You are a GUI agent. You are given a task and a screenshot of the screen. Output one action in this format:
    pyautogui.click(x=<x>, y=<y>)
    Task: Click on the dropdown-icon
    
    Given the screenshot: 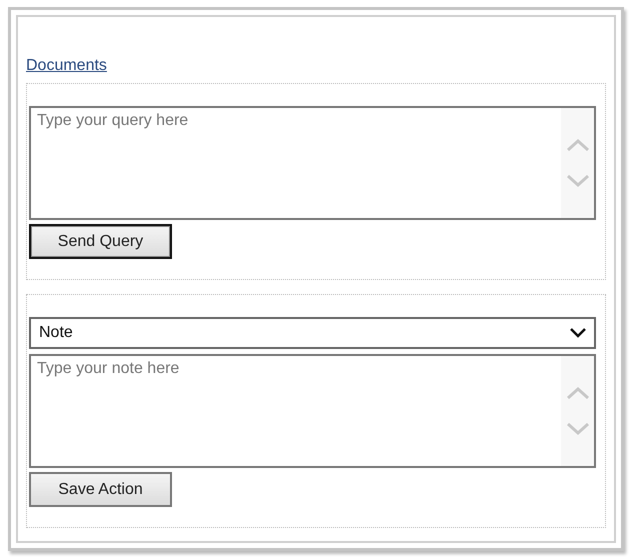 What is the action you would take?
    pyautogui.click(x=578, y=333)
    